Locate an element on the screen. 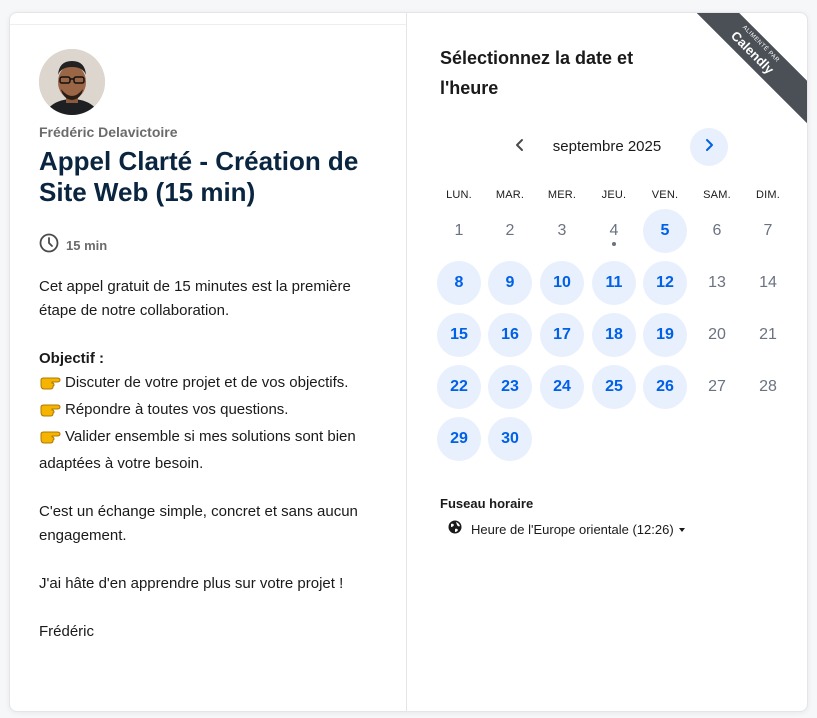  day-number: 21 is located at coordinates (768, 334).